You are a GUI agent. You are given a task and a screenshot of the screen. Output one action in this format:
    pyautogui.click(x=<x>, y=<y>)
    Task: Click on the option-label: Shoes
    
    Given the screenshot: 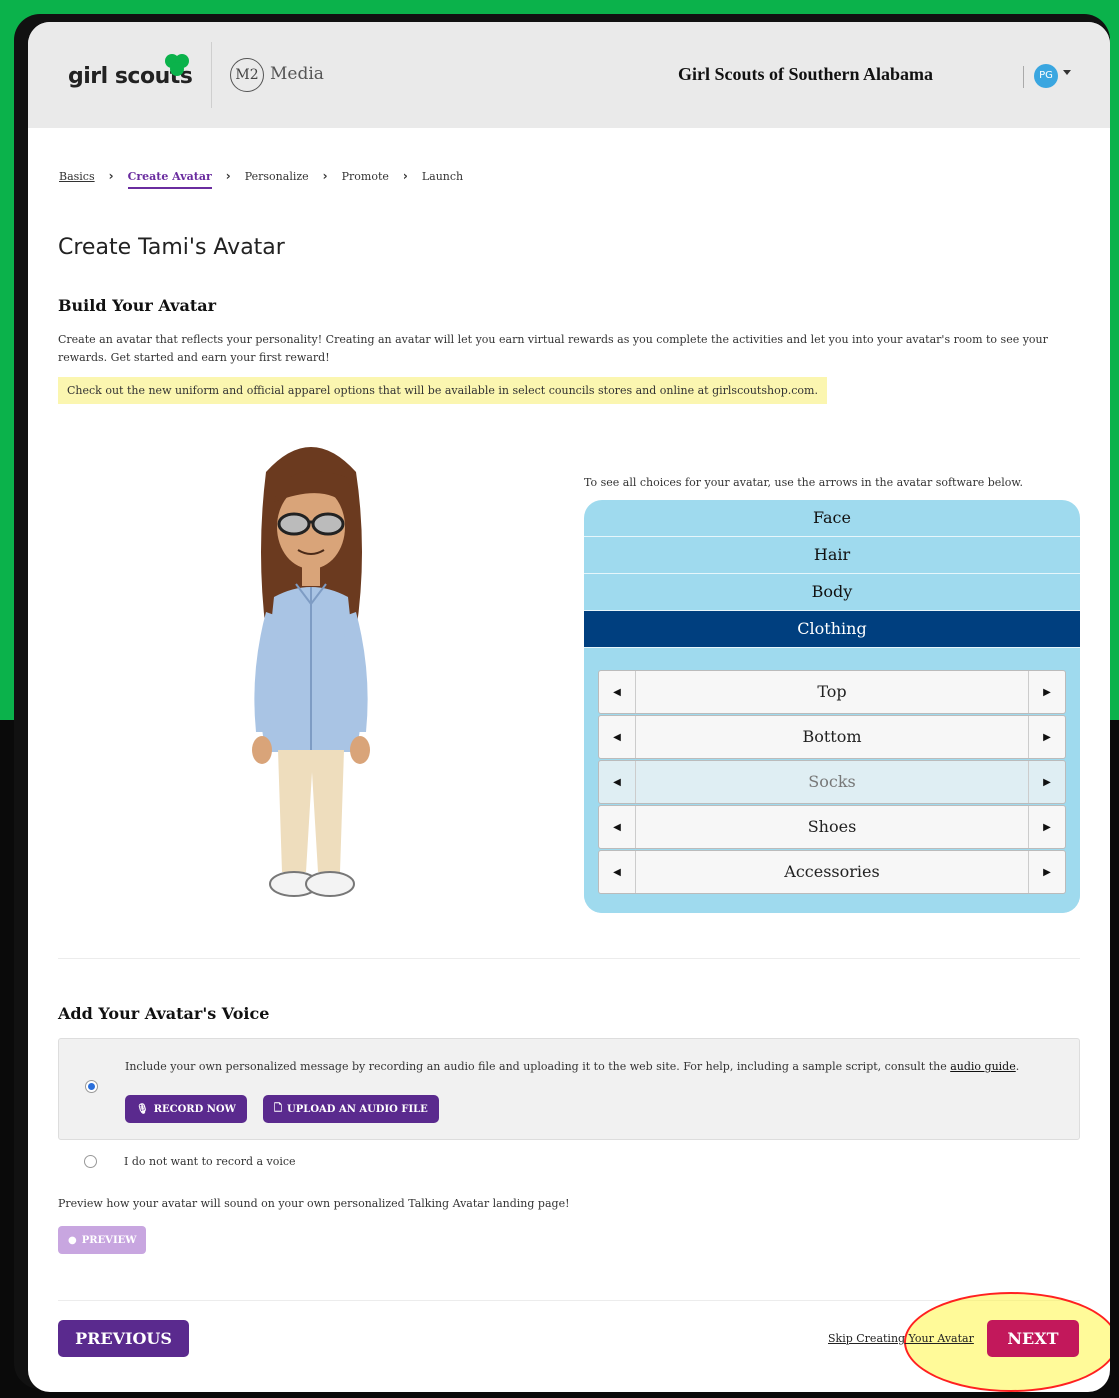 What is the action you would take?
    pyautogui.click(x=832, y=826)
    